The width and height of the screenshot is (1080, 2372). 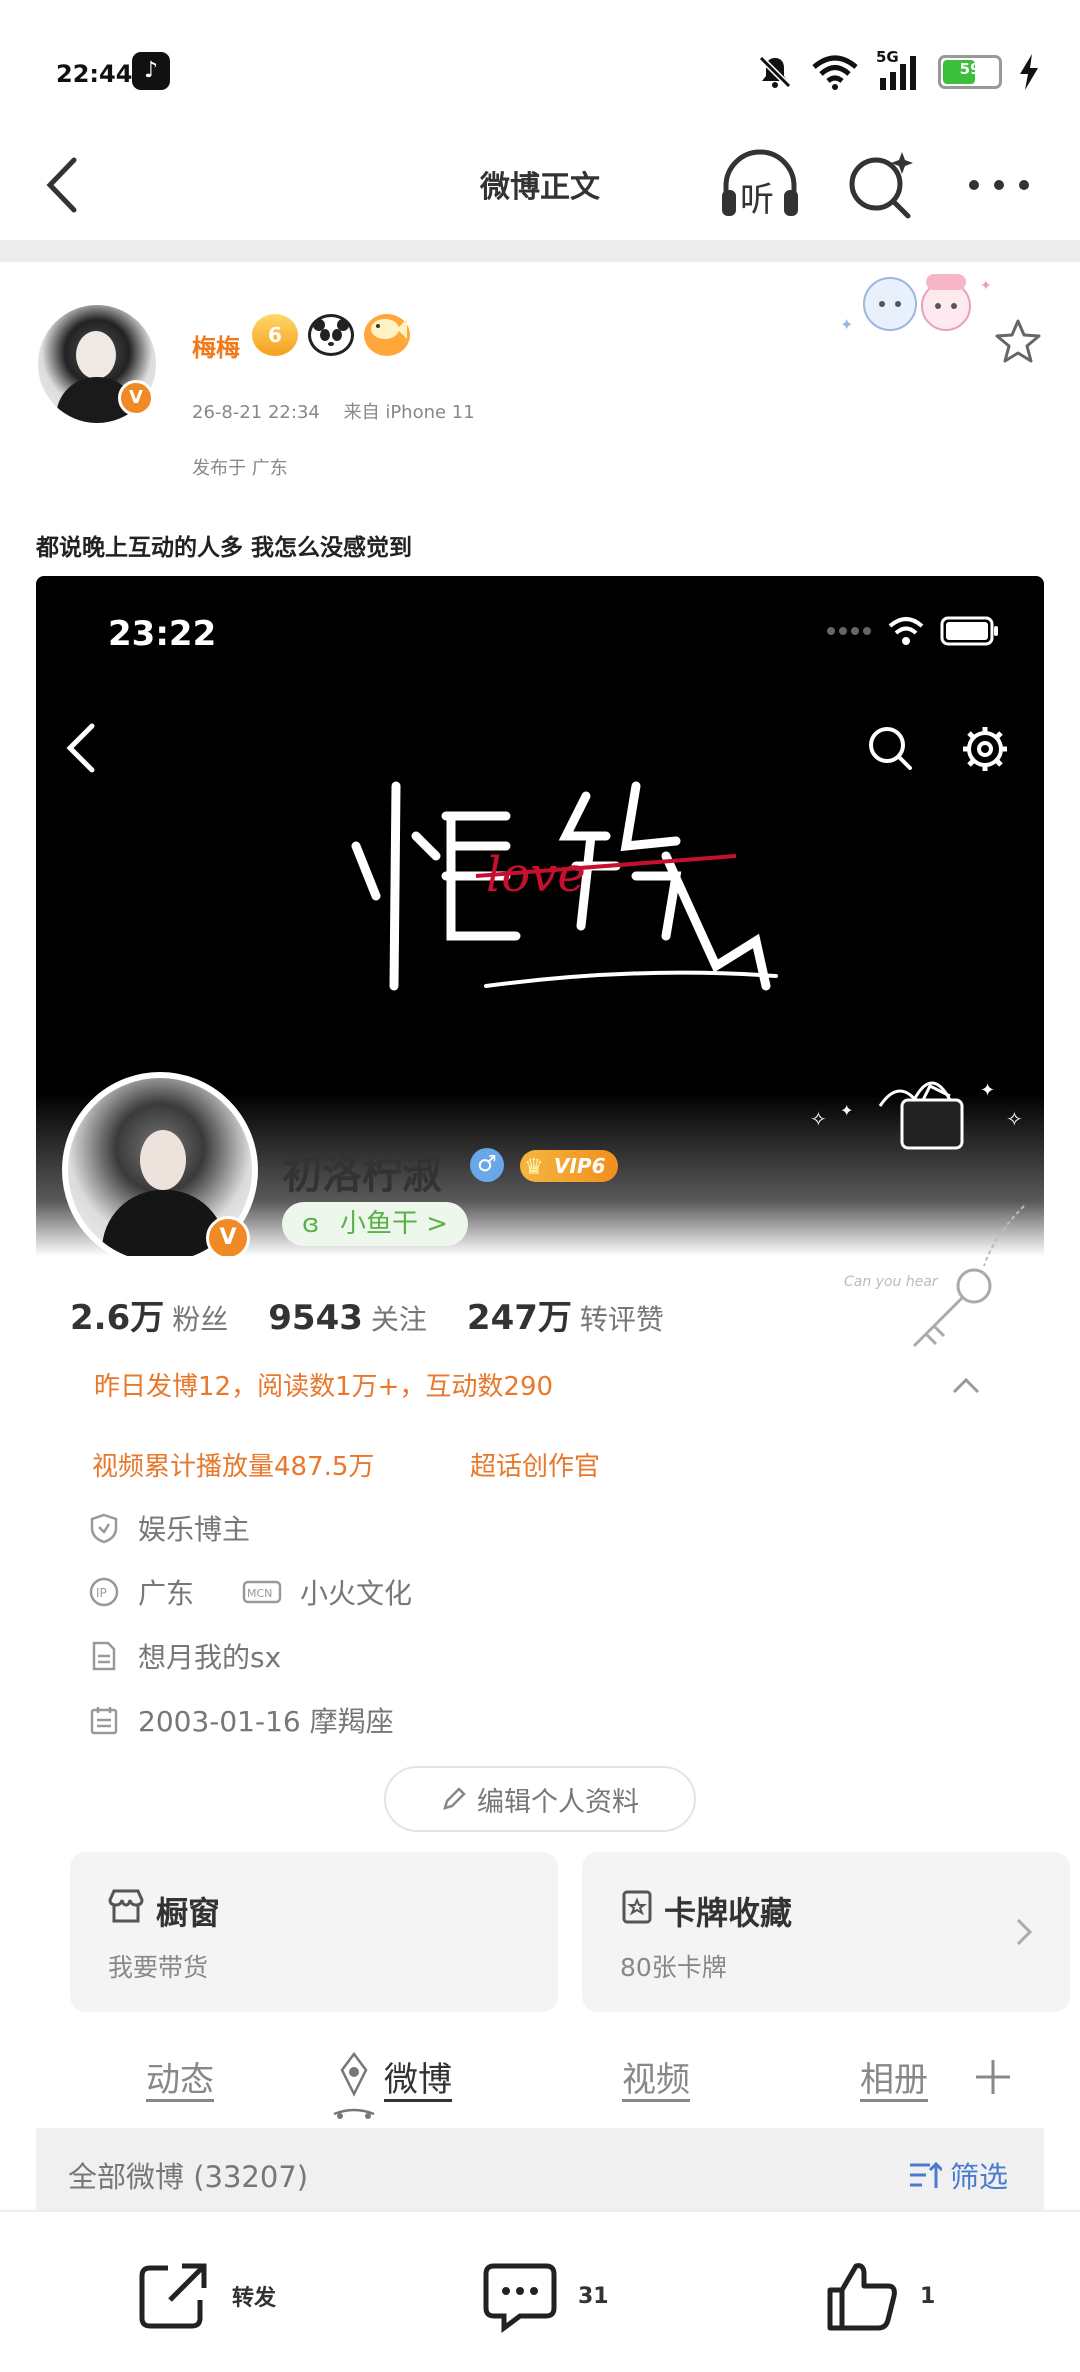 What do you see at coordinates (593, 2296) in the screenshot?
I see `comment-count: 31` at bounding box center [593, 2296].